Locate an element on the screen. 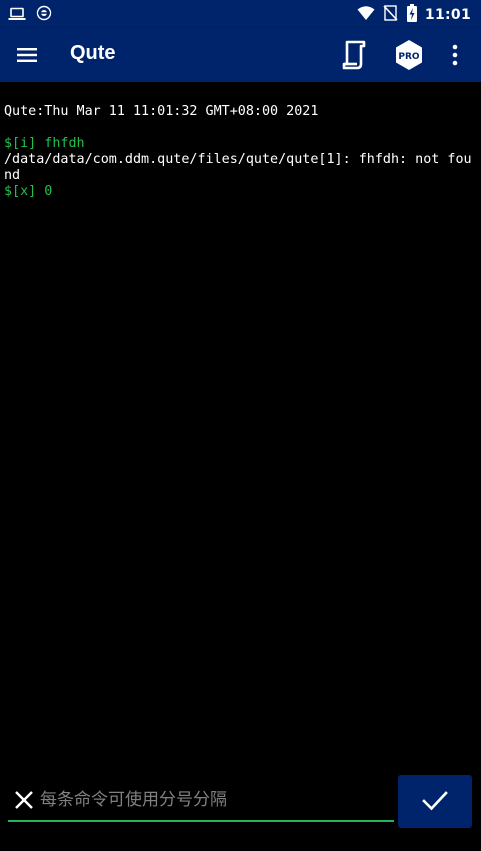  terminal-icon is located at coordinates (354, 55).